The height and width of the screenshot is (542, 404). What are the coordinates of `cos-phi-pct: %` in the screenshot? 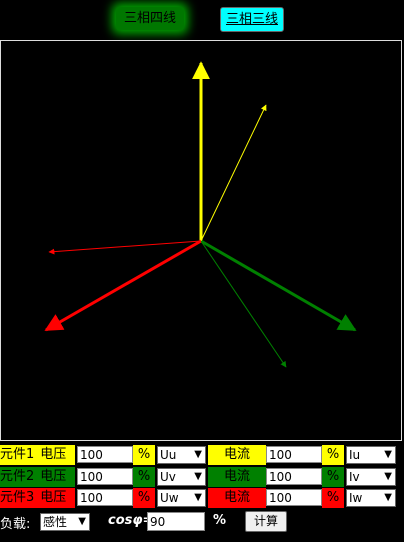 It's located at (220, 520).